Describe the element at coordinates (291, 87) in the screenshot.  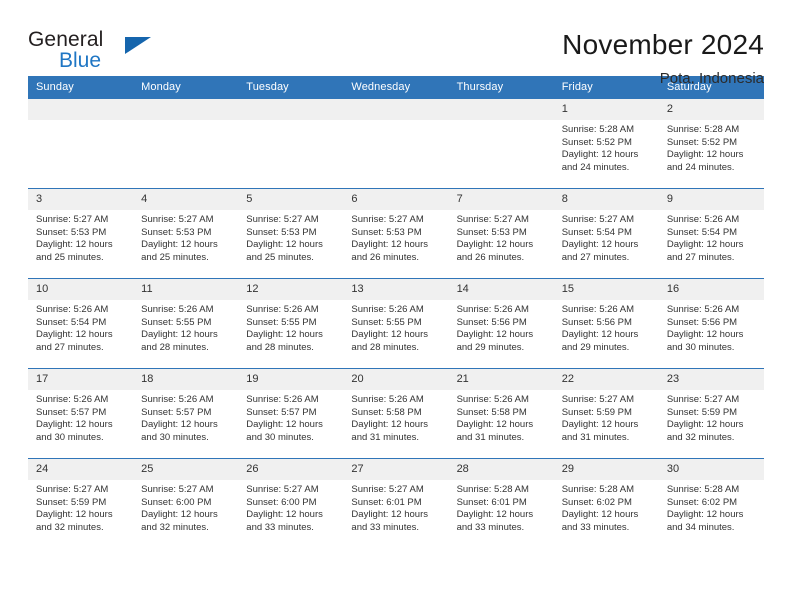
I see `weekday-header-tuesday: Tuesday` at that location.